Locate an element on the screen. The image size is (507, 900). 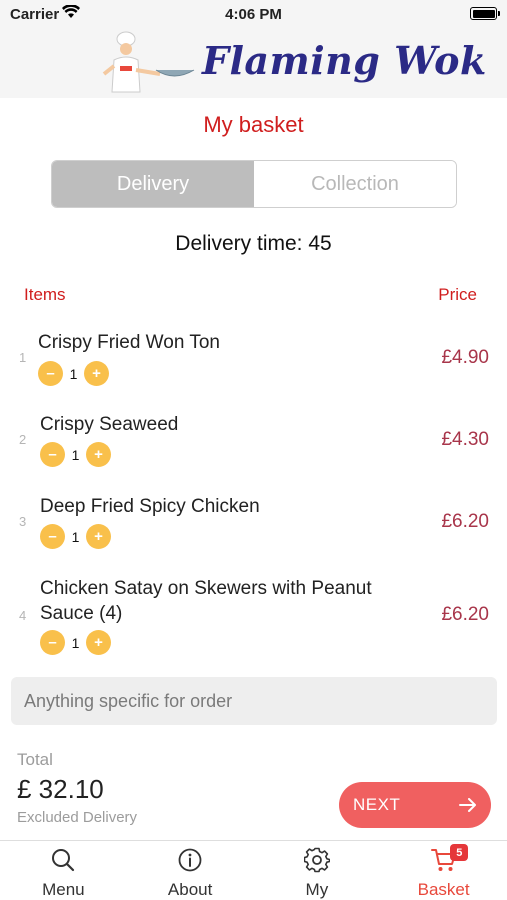
order-note-input is located at coordinates (254, 701).